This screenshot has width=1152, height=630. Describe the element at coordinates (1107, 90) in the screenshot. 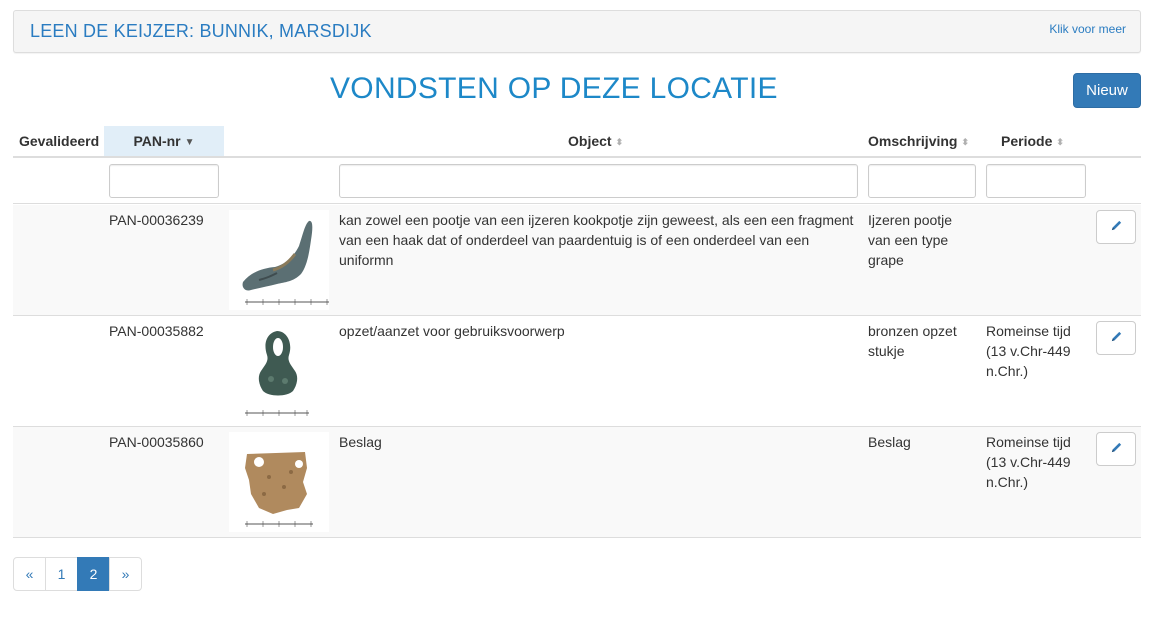

I see `new-find-button: Nieuw` at that location.